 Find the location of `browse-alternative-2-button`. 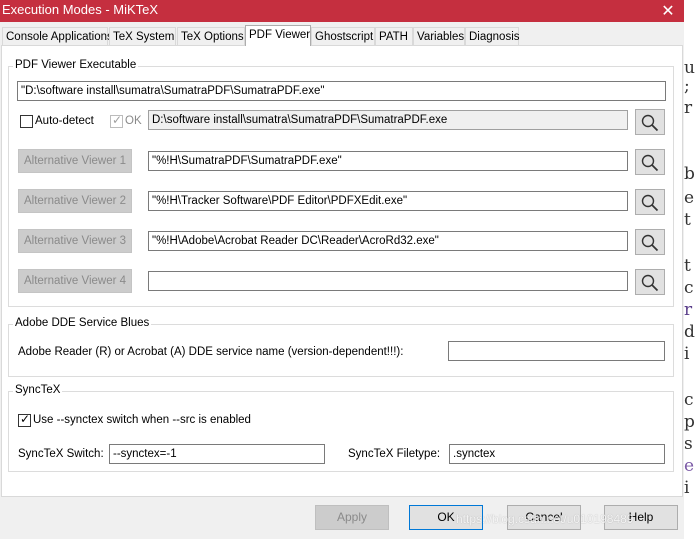

browse-alternative-2-button is located at coordinates (650, 202).